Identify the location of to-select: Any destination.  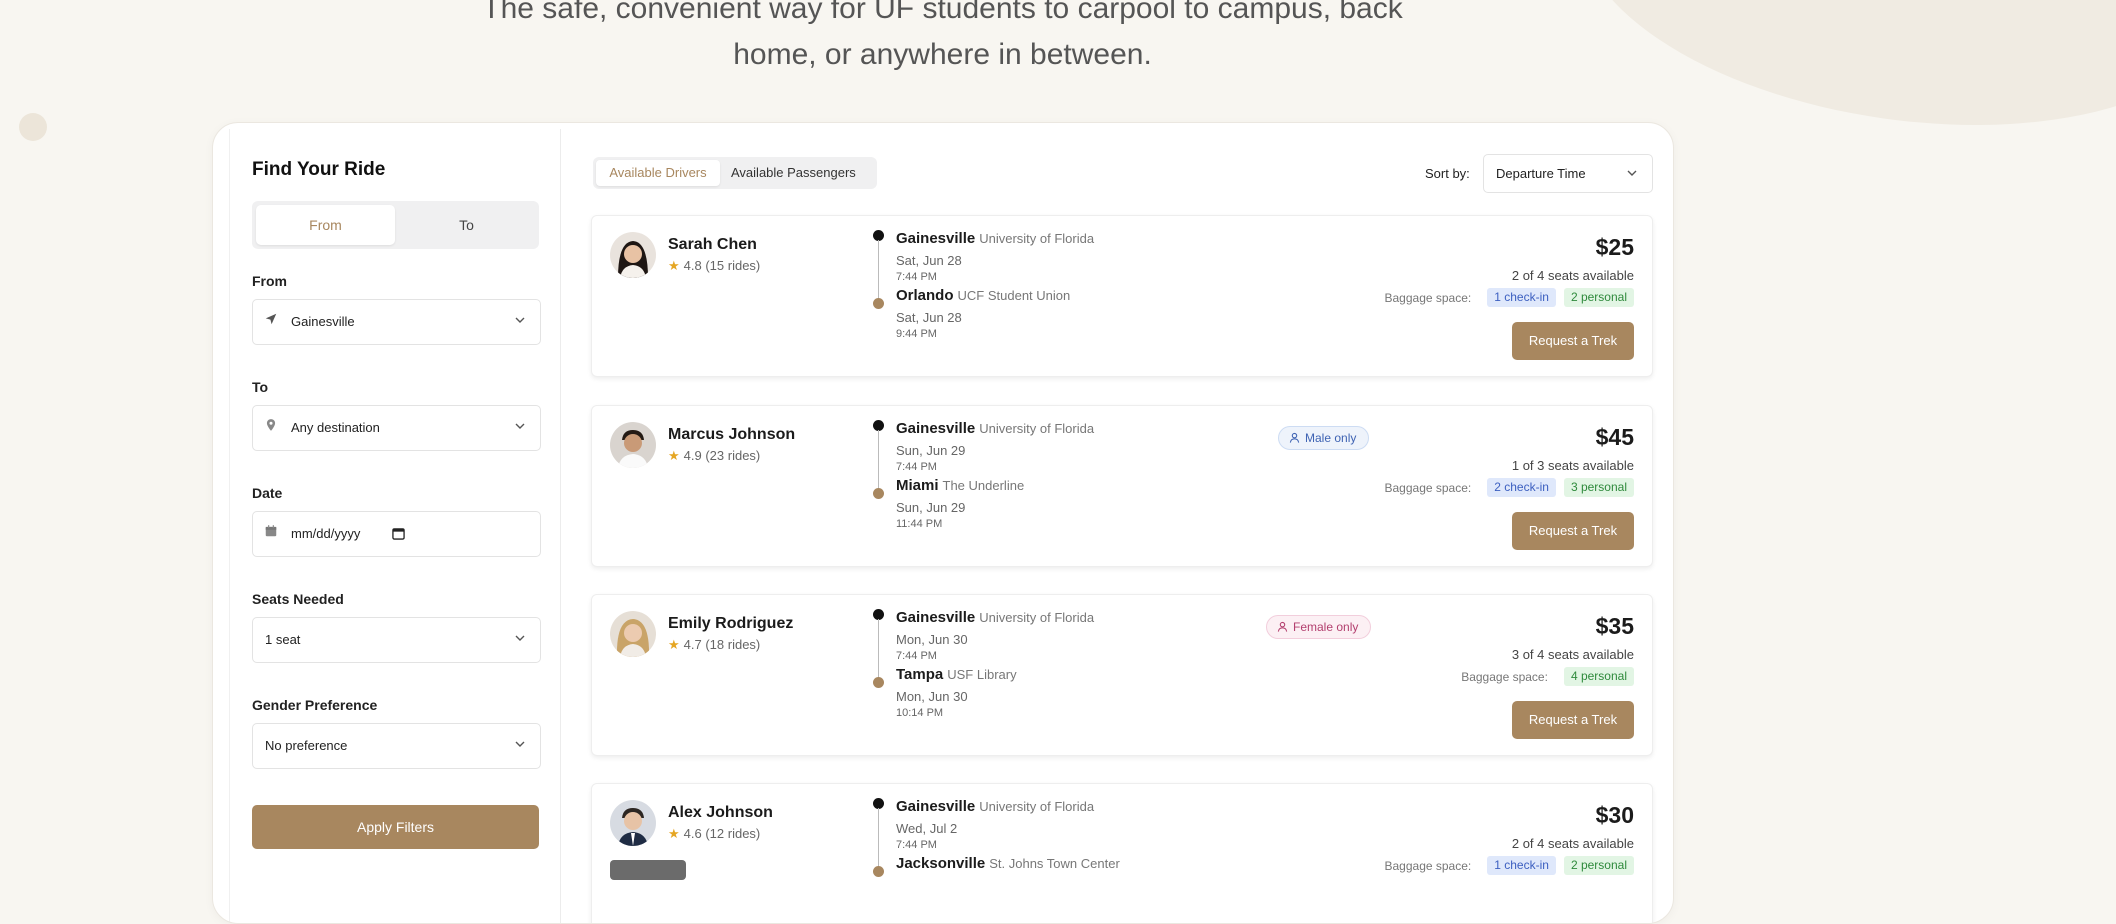
(396, 428).